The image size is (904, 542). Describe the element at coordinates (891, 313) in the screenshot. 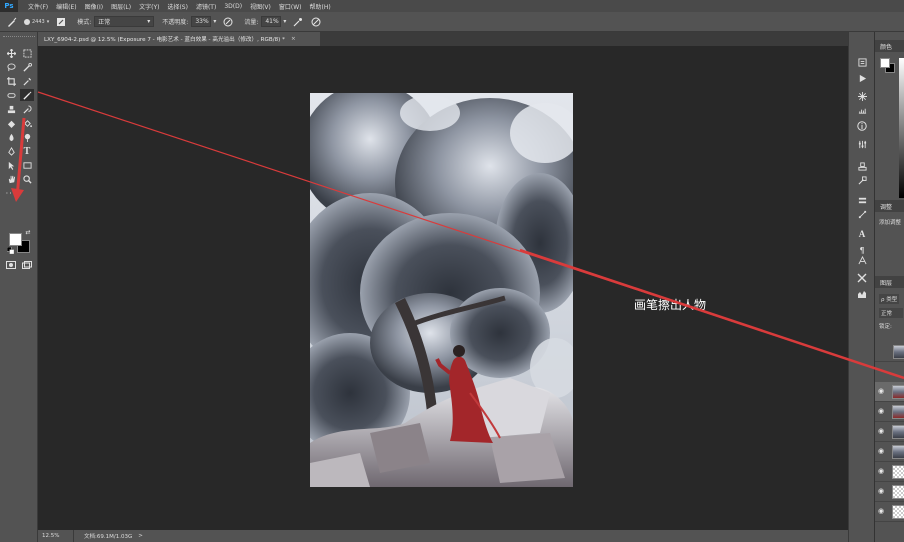

I see `layer-blend-mode: 正常` at that location.